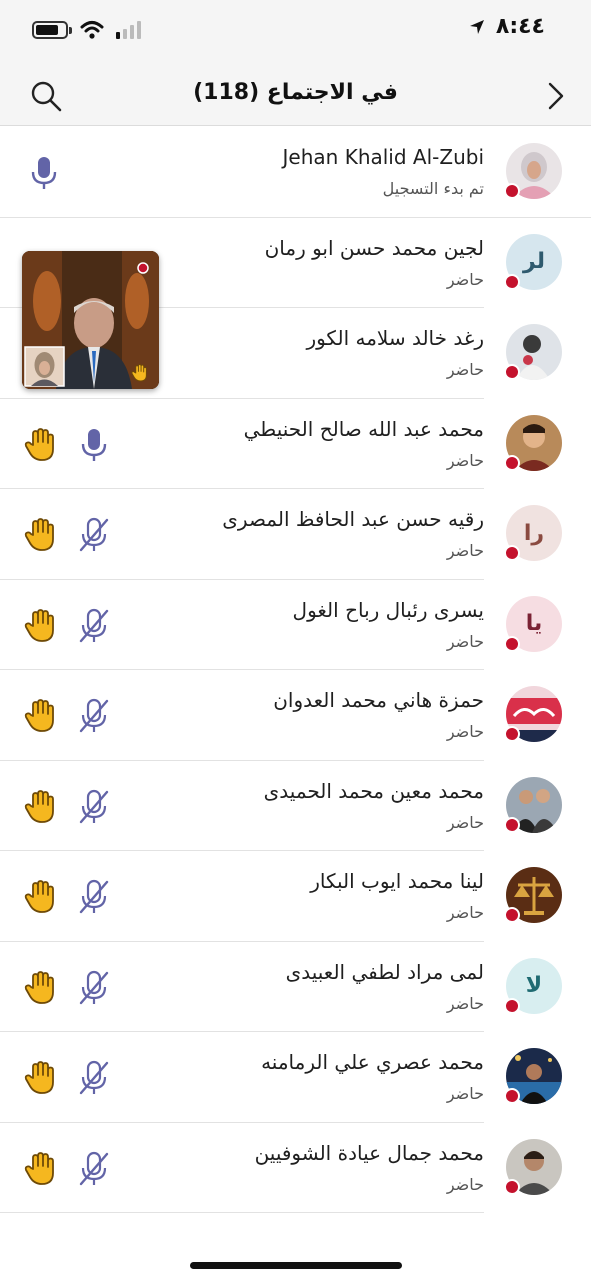  Describe the element at coordinates (92, 30) in the screenshot. I see `wifi-icon` at that location.